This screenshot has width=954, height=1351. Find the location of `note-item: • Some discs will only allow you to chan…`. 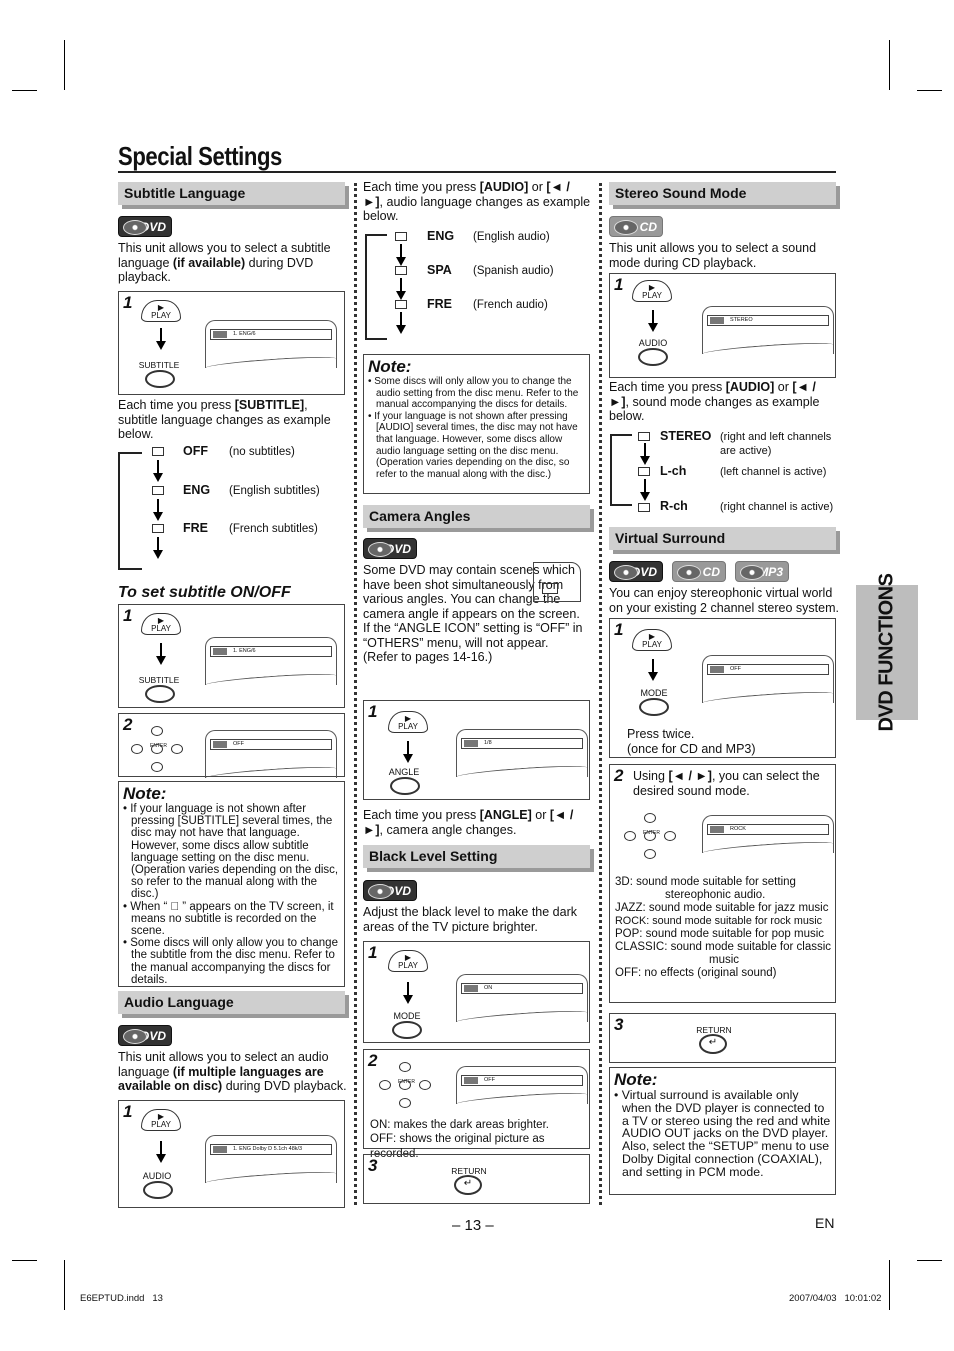

note-item: • Some discs will only allow you to chan… is located at coordinates (230, 961).